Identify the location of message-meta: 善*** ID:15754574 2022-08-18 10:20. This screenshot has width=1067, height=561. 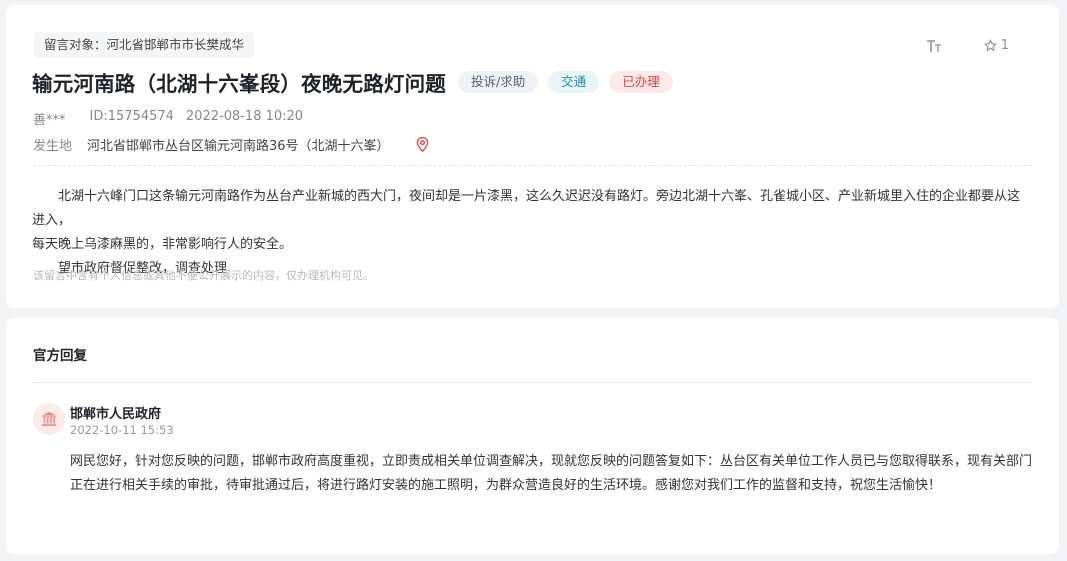
(168, 118).